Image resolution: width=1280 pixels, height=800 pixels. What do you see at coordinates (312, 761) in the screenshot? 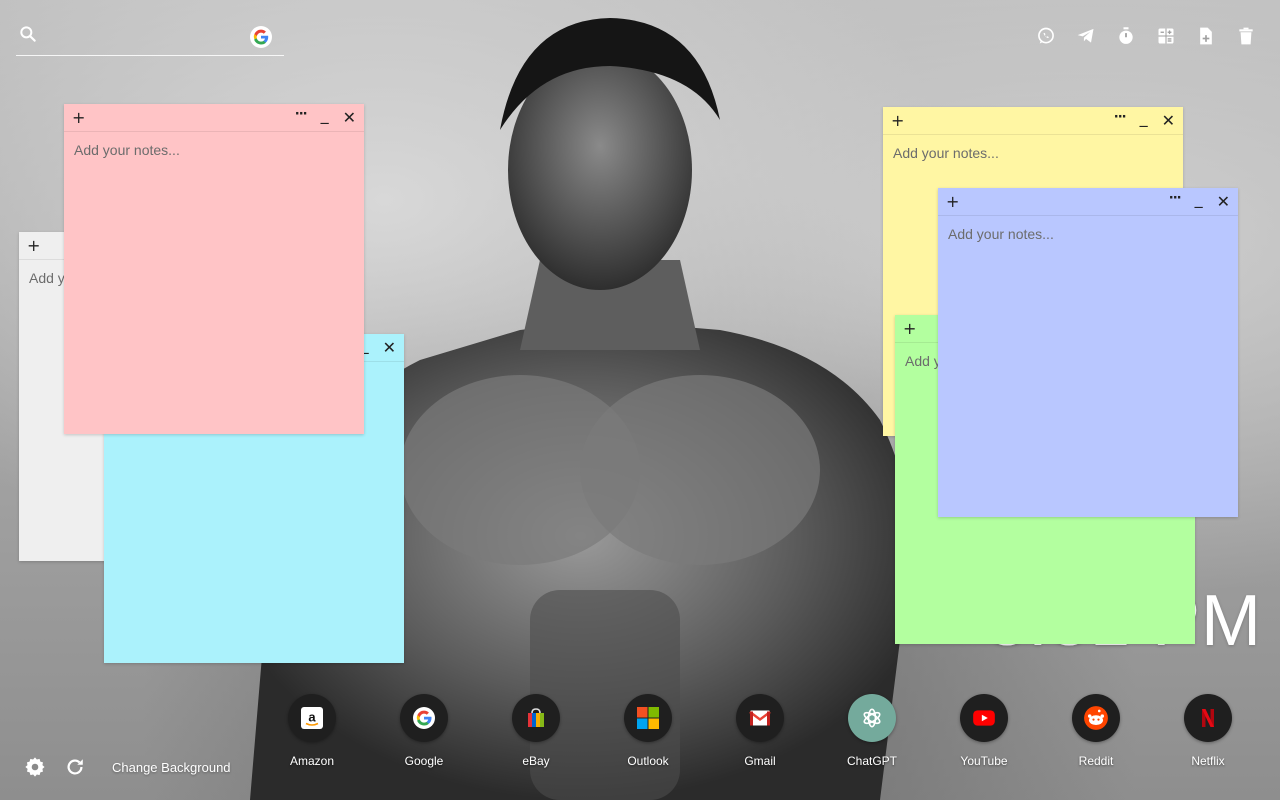
I see `shortcut-label: Amazon` at bounding box center [312, 761].